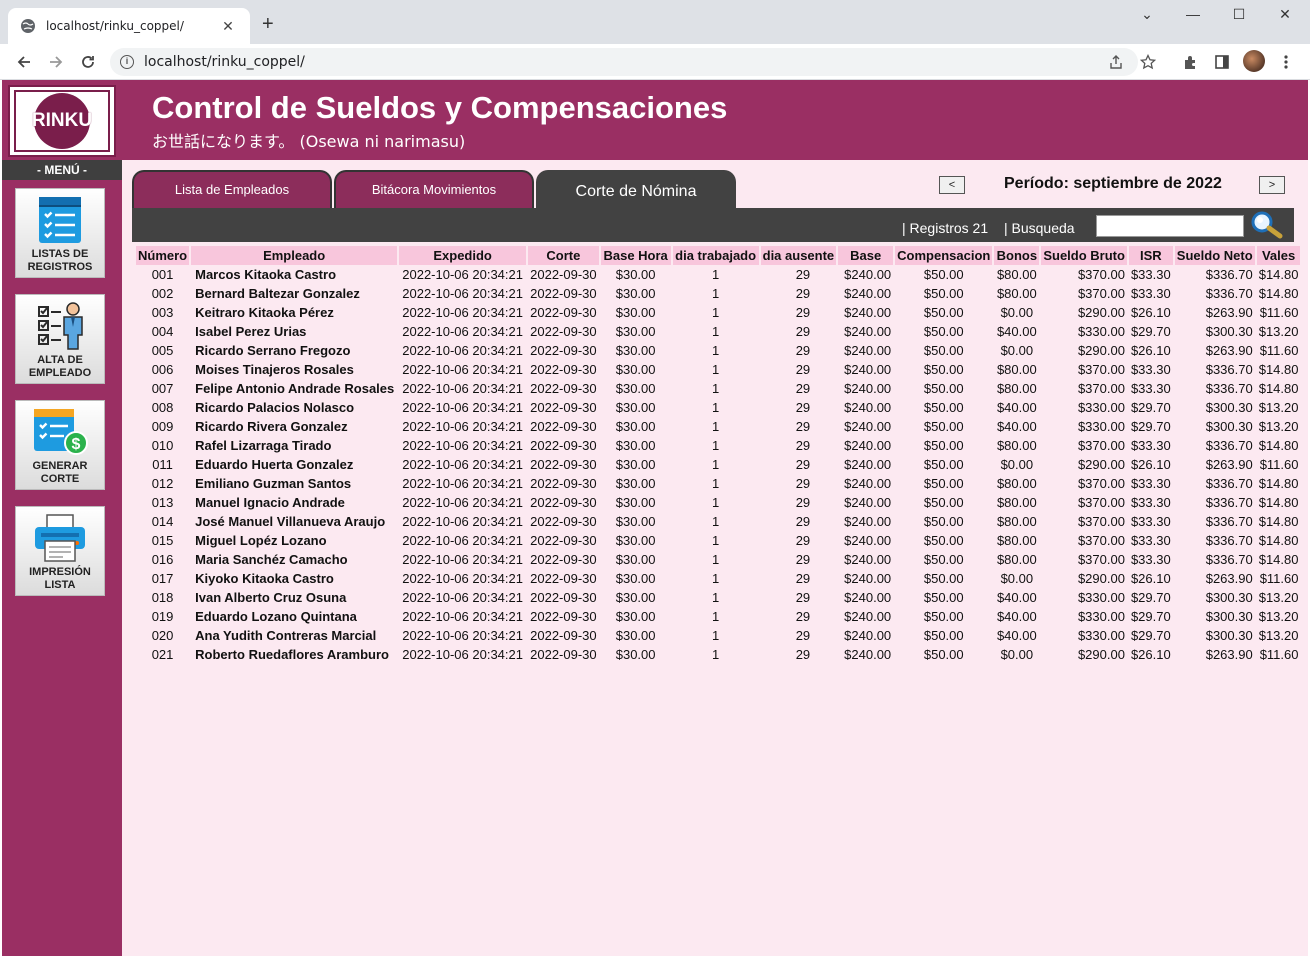 This screenshot has height=958, width=1310. I want to click on forward-icon, so click(56, 62).